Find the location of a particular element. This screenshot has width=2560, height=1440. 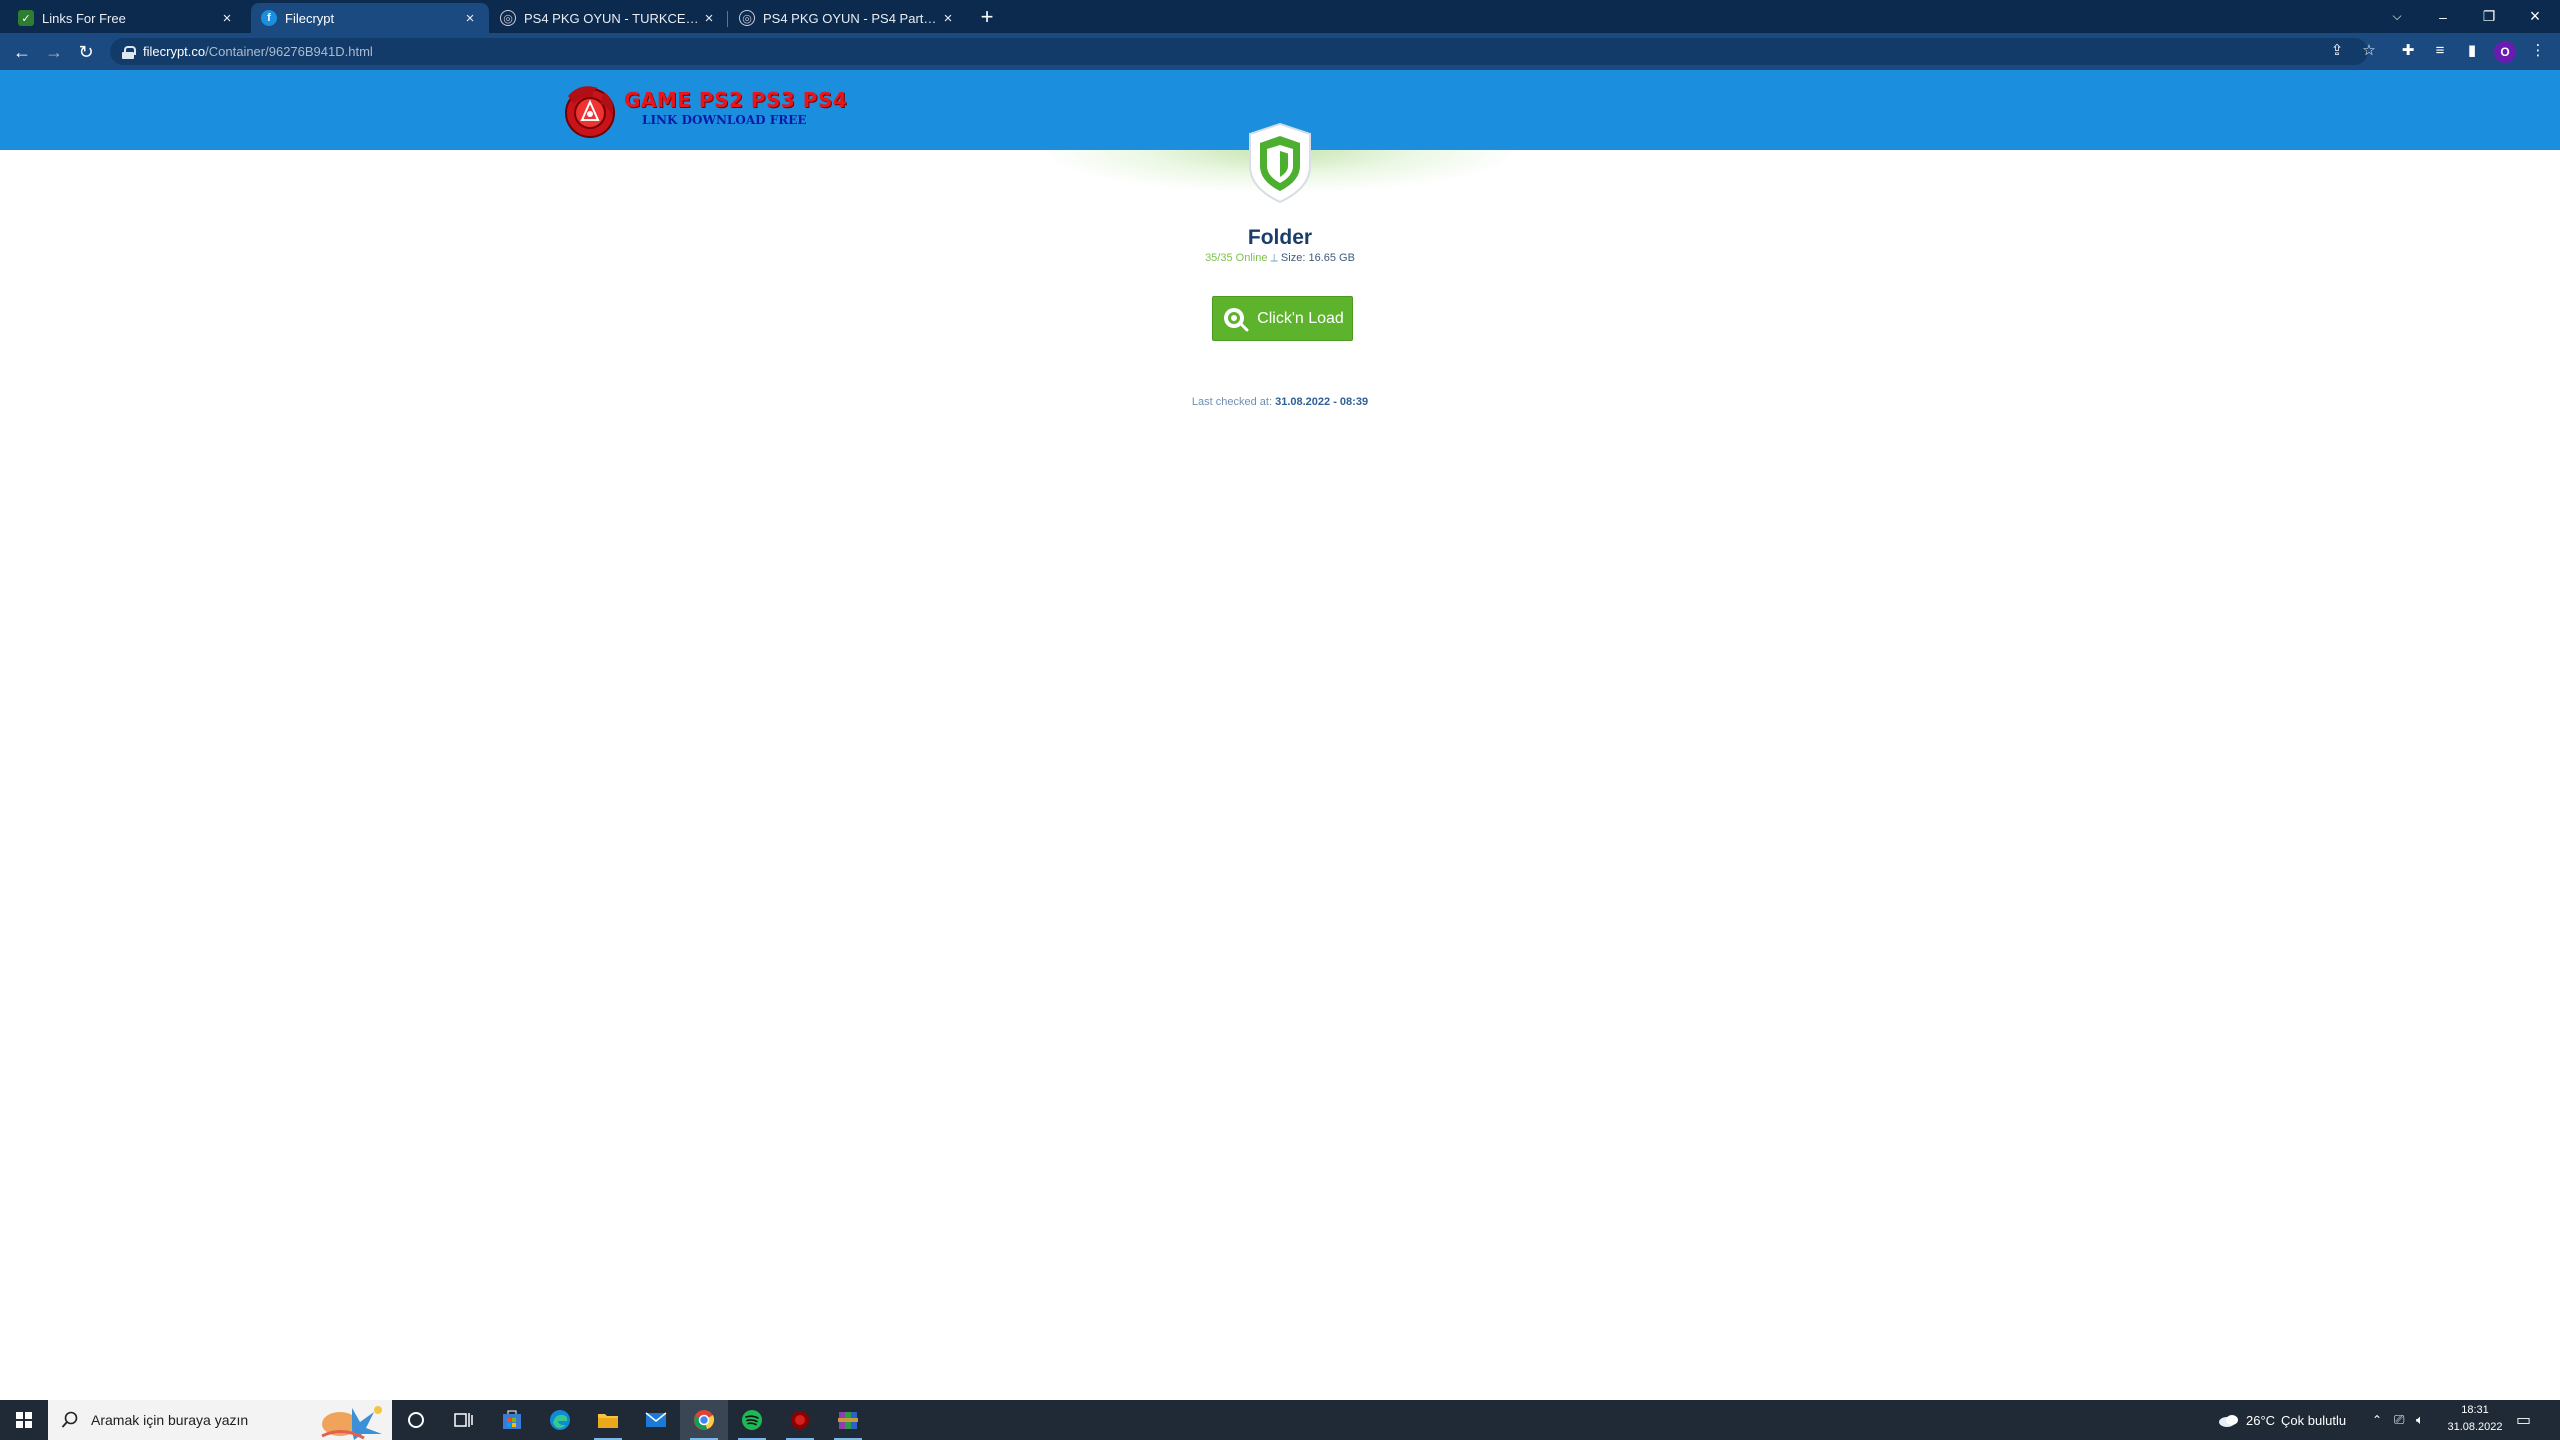

task-view-button is located at coordinates (464, 1420).